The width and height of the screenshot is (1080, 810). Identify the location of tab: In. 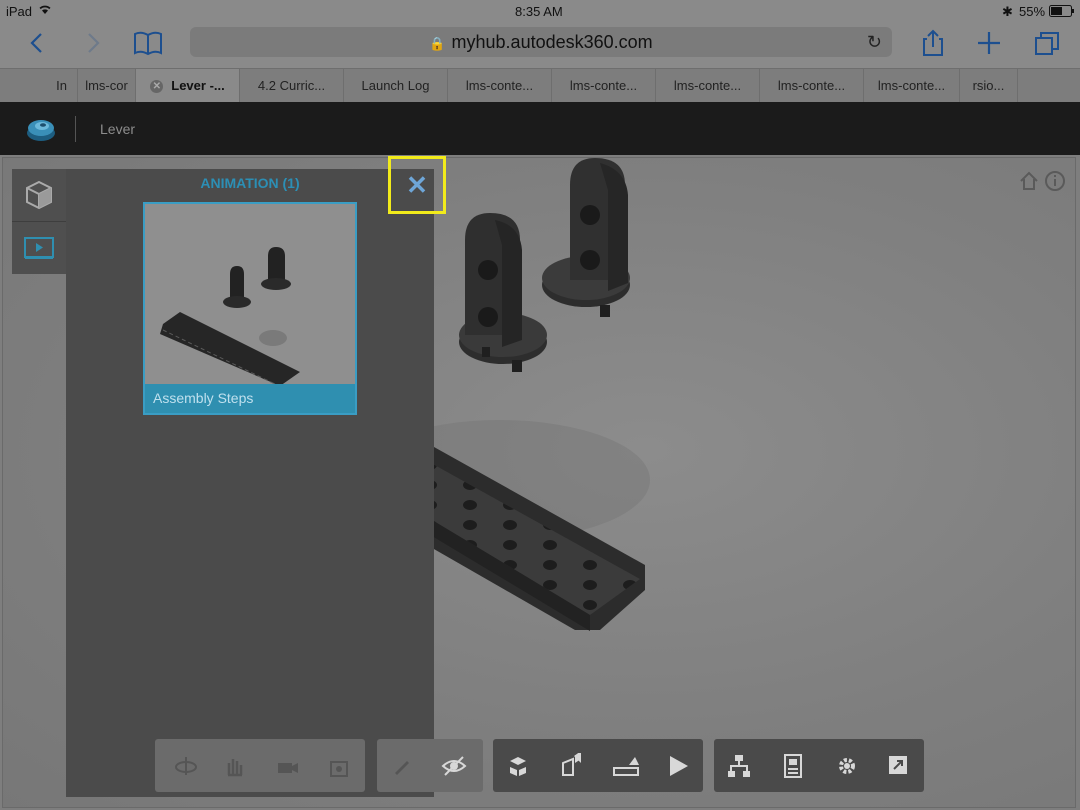
(62, 85).